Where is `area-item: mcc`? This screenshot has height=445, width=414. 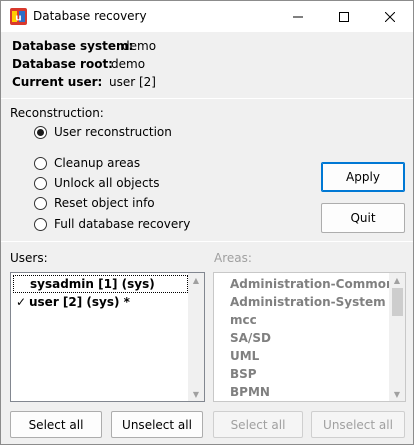 area-item: mcc is located at coordinates (243, 320).